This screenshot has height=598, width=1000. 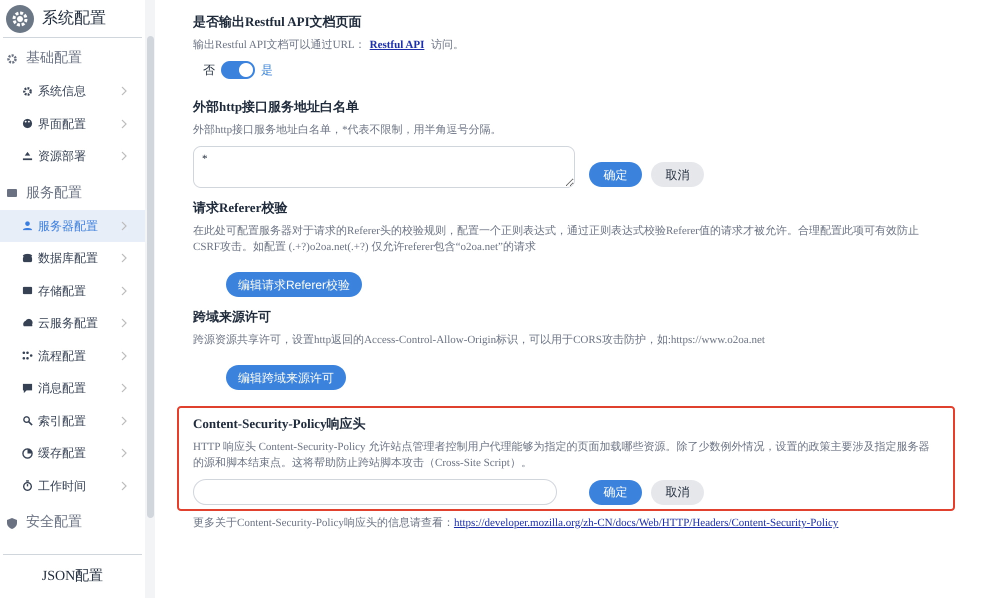 What do you see at coordinates (646, 523) in the screenshot?
I see `link: https://developer.mozilla.org/zh-CN/docs/Web/HTTP/Headers/Content-Security-Policy` at bounding box center [646, 523].